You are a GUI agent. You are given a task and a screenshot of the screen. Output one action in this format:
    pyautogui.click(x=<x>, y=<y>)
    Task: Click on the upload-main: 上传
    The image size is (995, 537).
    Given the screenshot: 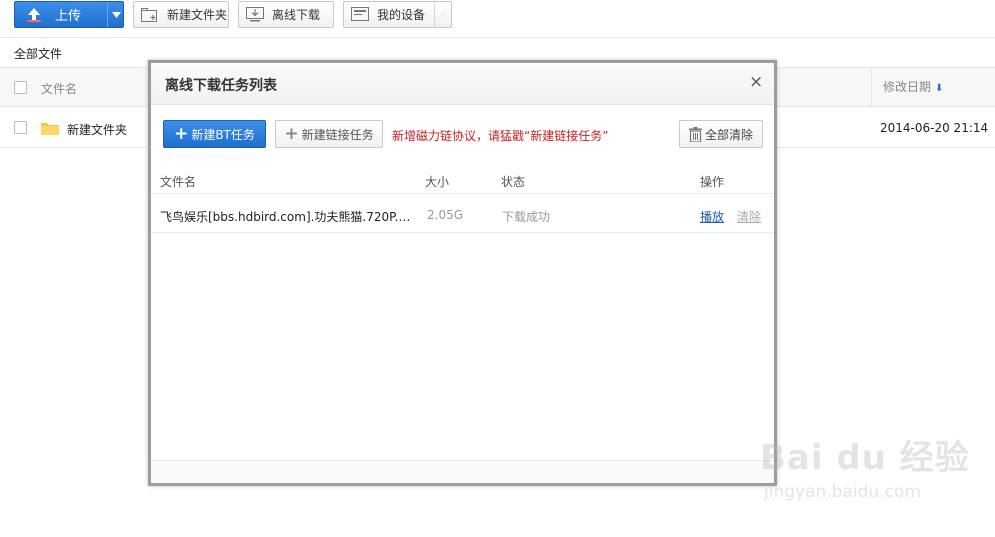 What is the action you would take?
    pyautogui.click(x=61, y=14)
    